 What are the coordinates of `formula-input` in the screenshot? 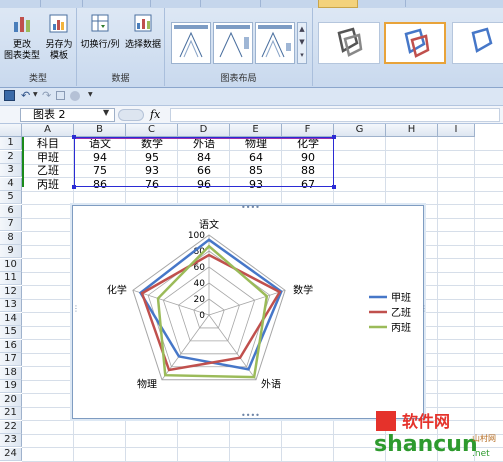 It's located at (335, 115).